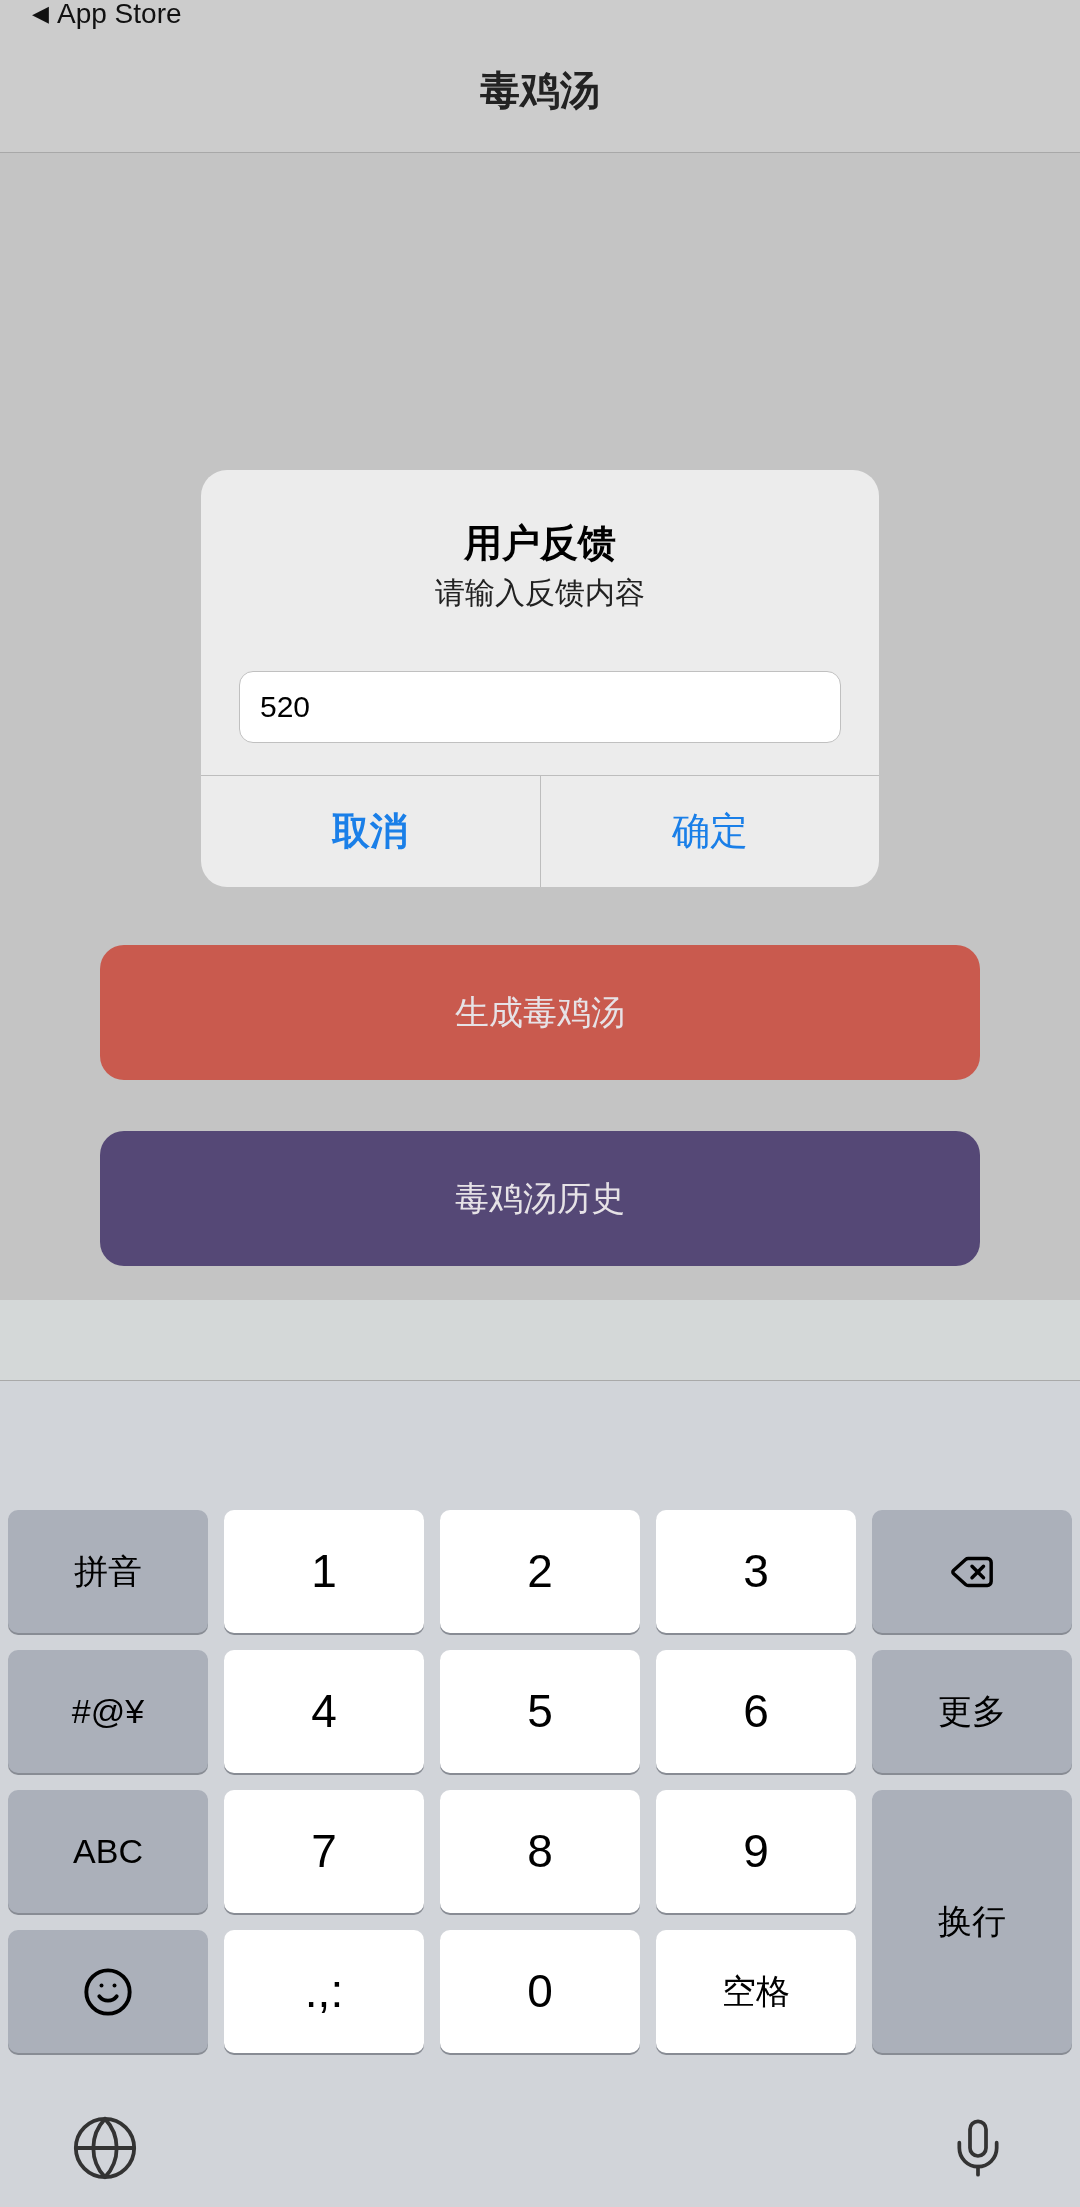 Image resolution: width=1080 pixels, height=2207 pixels. What do you see at coordinates (972, 1921) in the screenshot?
I see `return-key: 换行` at bounding box center [972, 1921].